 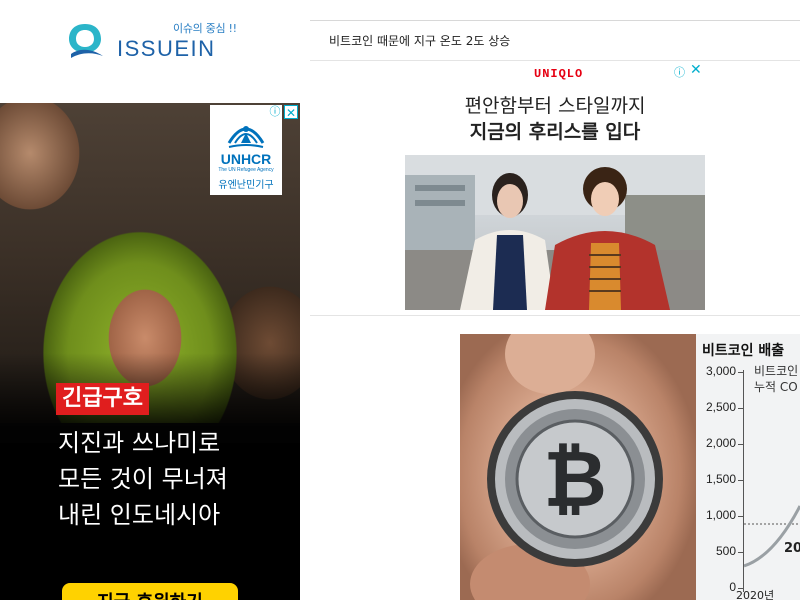 What do you see at coordinates (792, 548) in the screenshot?
I see `value-label: 20` at bounding box center [792, 548].